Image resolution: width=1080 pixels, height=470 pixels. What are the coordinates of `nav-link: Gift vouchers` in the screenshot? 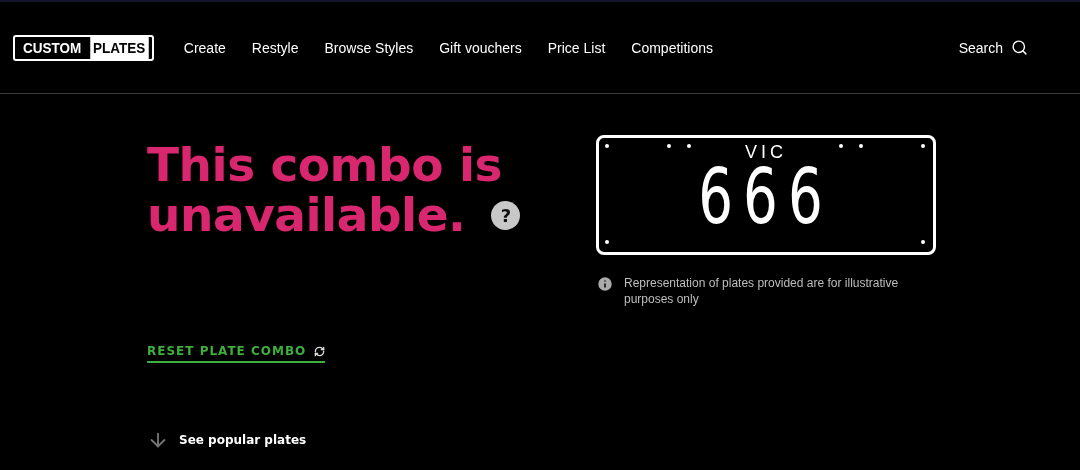 It's located at (480, 47).